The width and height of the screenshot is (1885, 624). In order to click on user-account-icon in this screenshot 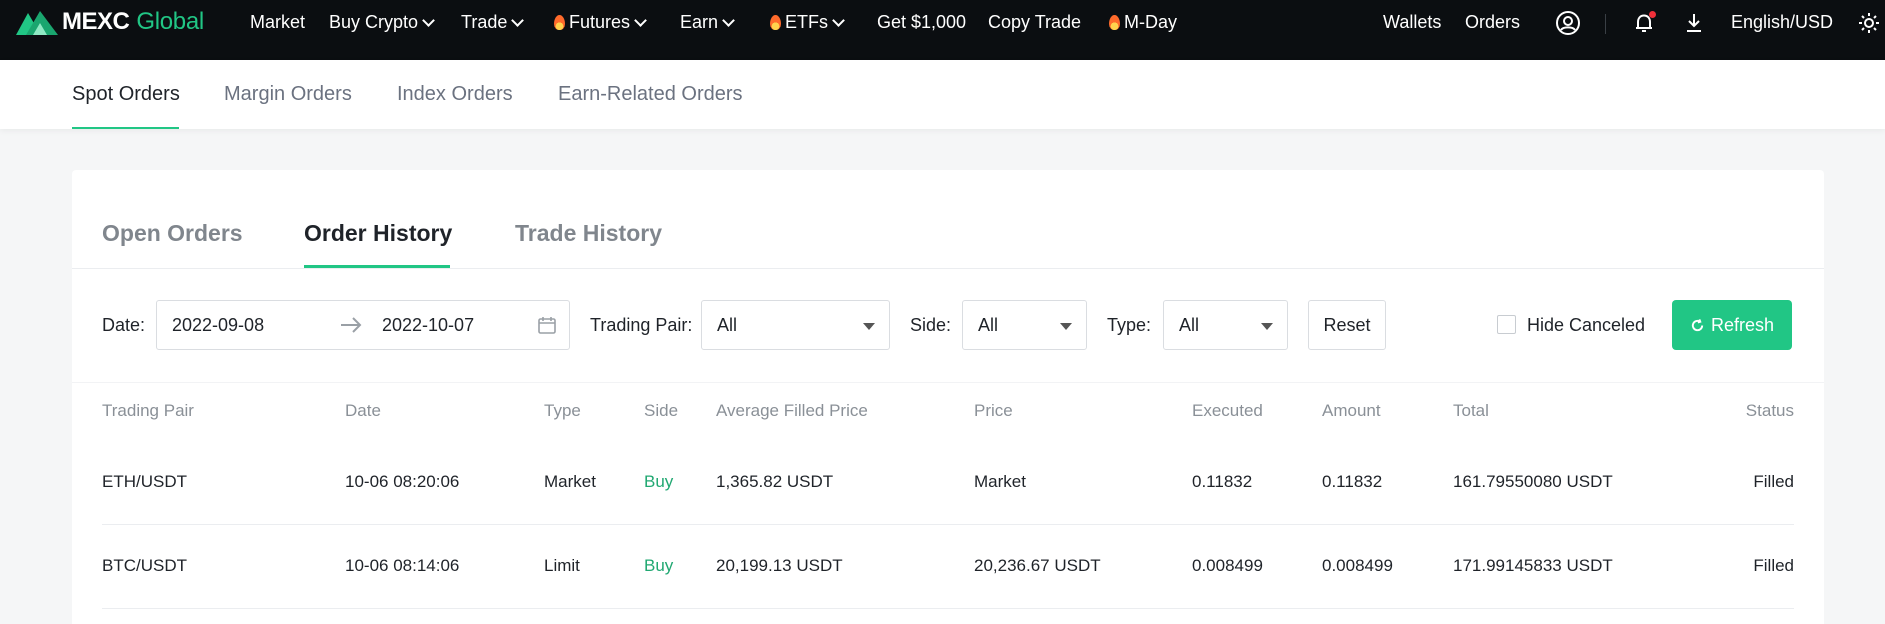, I will do `click(1568, 23)`.